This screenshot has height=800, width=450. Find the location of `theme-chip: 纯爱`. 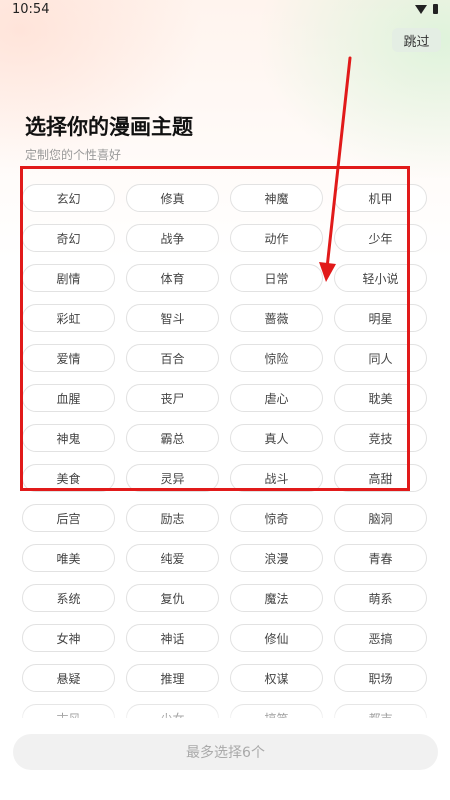

theme-chip: 纯爱 is located at coordinates (172, 558).